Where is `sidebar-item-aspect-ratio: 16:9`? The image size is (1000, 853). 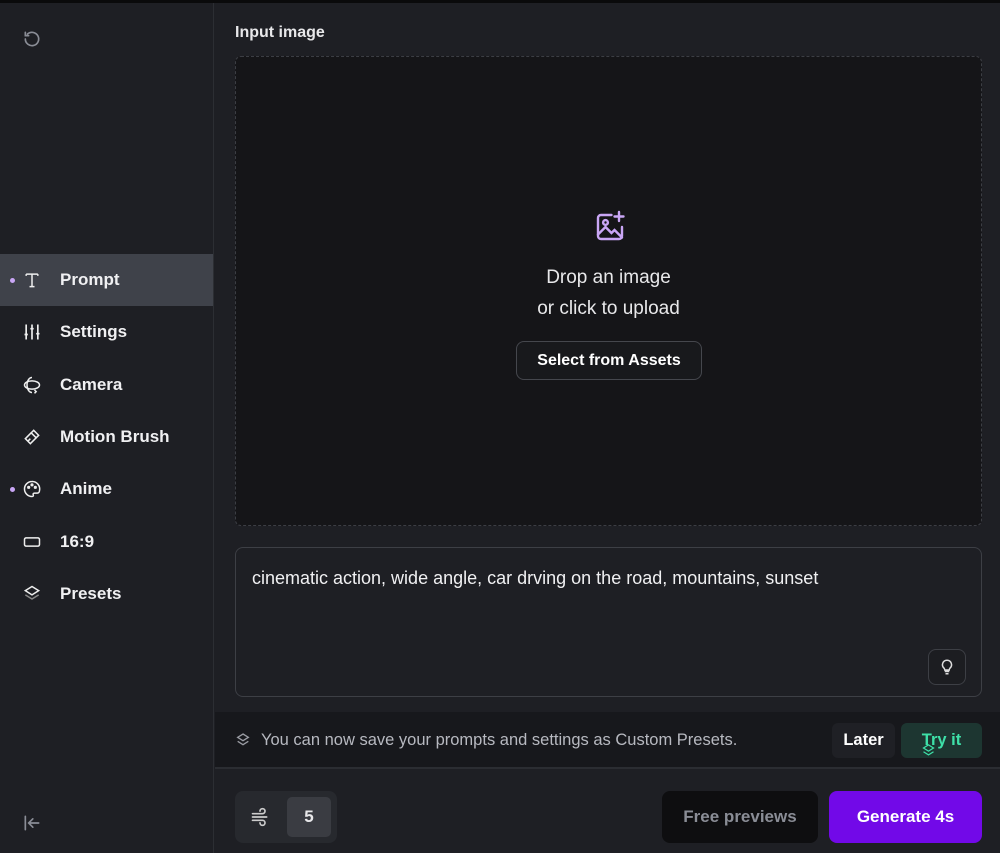
sidebar-item-aspect-ratio: 16:9 is located at coordinates (106, 541).